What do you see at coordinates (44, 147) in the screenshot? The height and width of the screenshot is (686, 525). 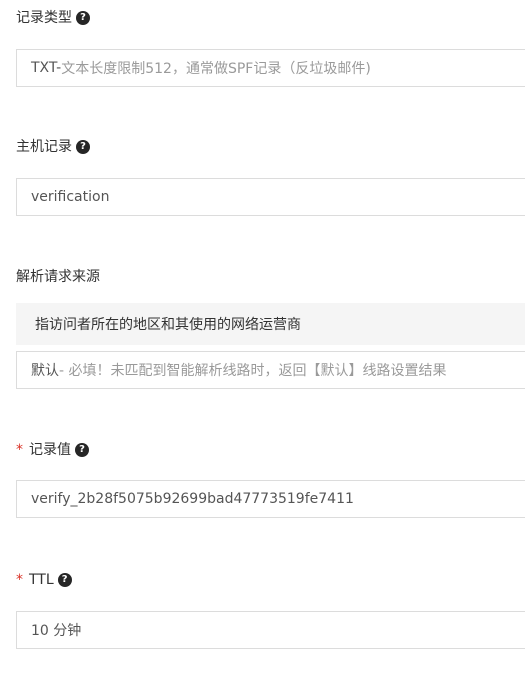 I see `host-record-label: 主机记录` at bounding box center [44, 147].